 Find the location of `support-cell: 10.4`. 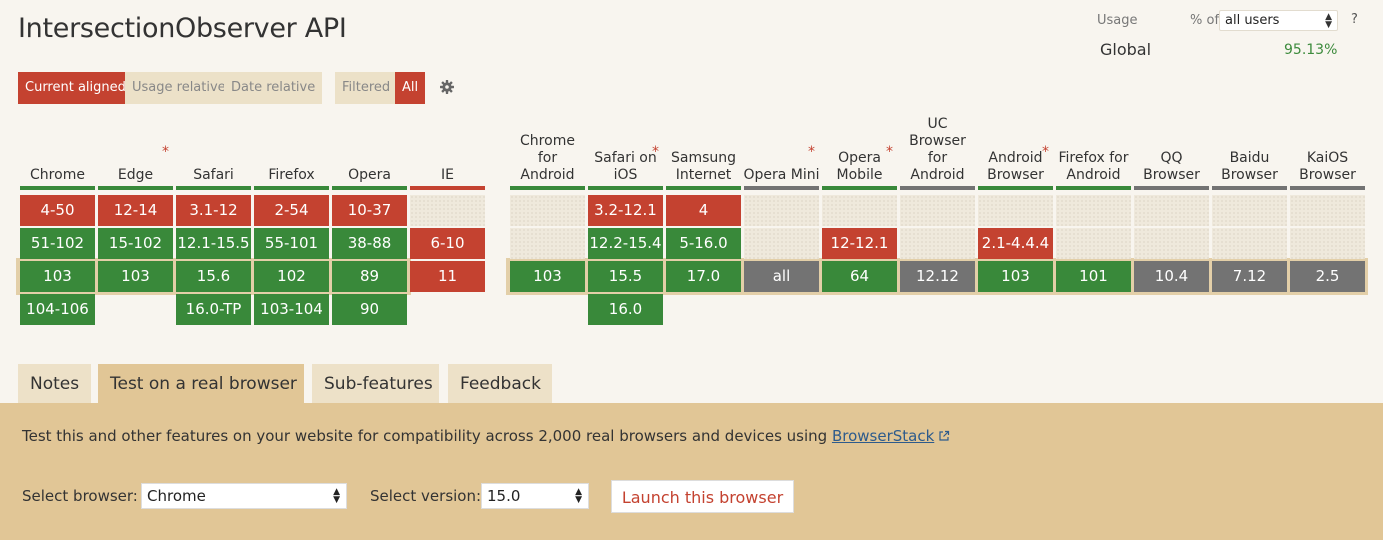

support-cell: 10.4 is located at coordinates (1171, 276).